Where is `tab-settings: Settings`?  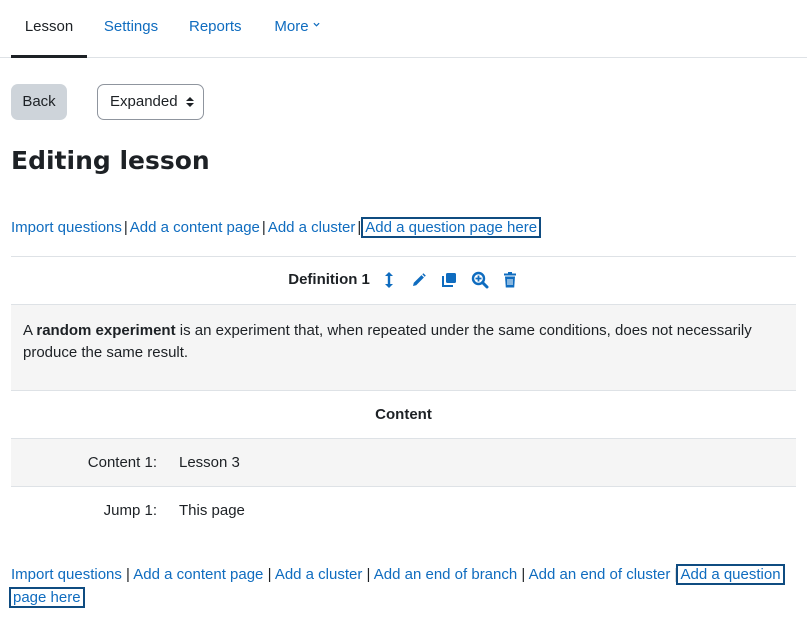
tab-settings: Settings is located at coordinates (131, 29).